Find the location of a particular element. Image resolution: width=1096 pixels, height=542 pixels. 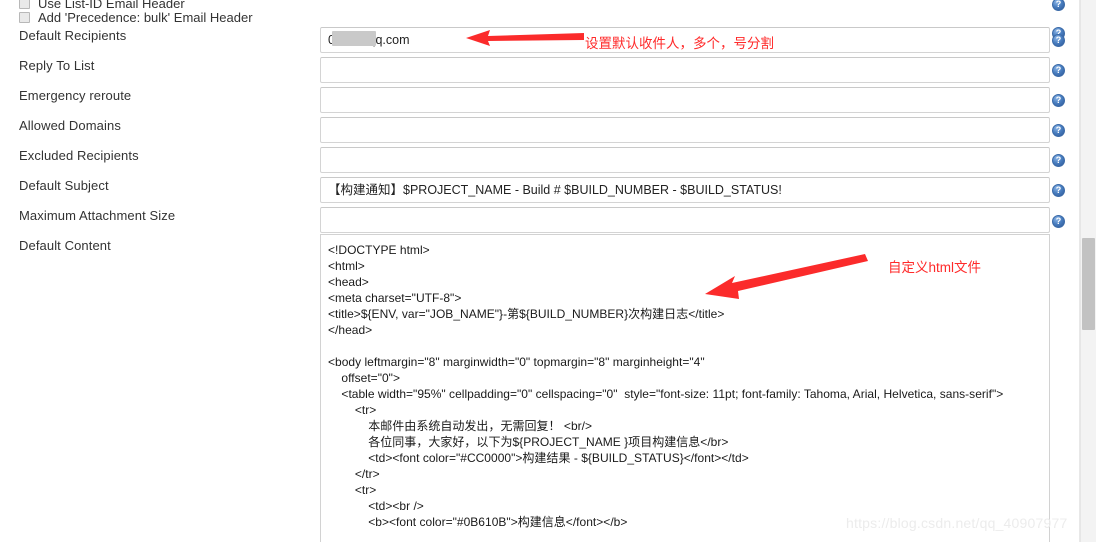

precedence-bulk-email-header-label: Add 'Precedence: bulk' Email Header is located at coordinates (145, 17).